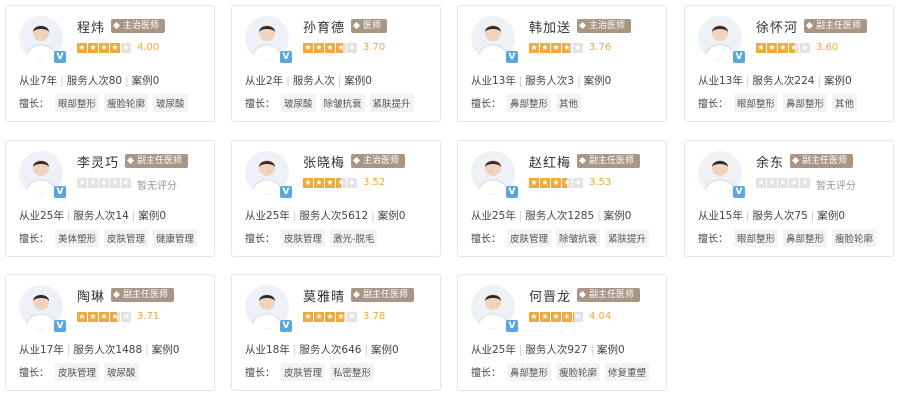 This screenshot has height=400, width=900. What do you see at coordinates (550, 26) in the screenshot?
I see `doctor-name: 韩加送` at bounding box center [550, 26].